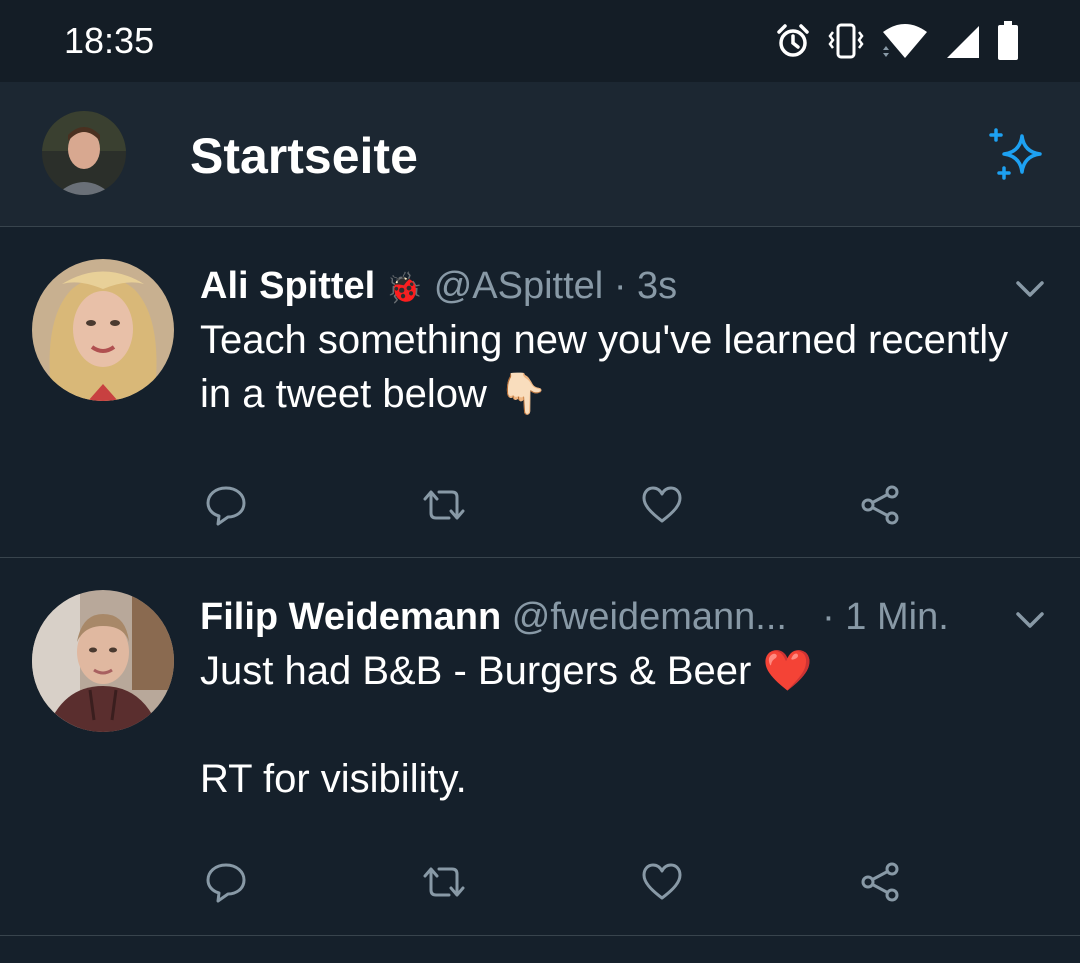 The width and height of the screenshot is (1080, 963). I want to click on wifi-icon, so click(905, 41).